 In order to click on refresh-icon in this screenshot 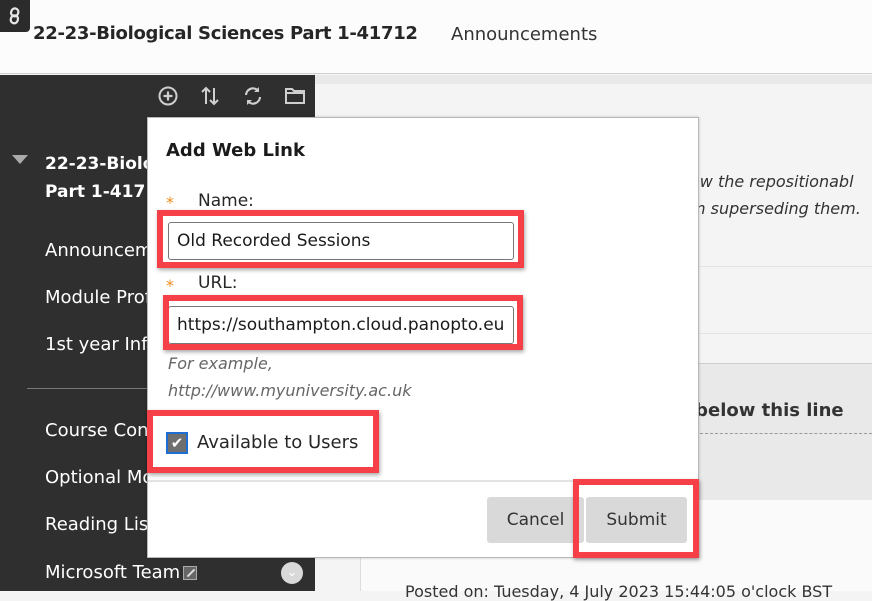, I will do `click(253, 96)`.